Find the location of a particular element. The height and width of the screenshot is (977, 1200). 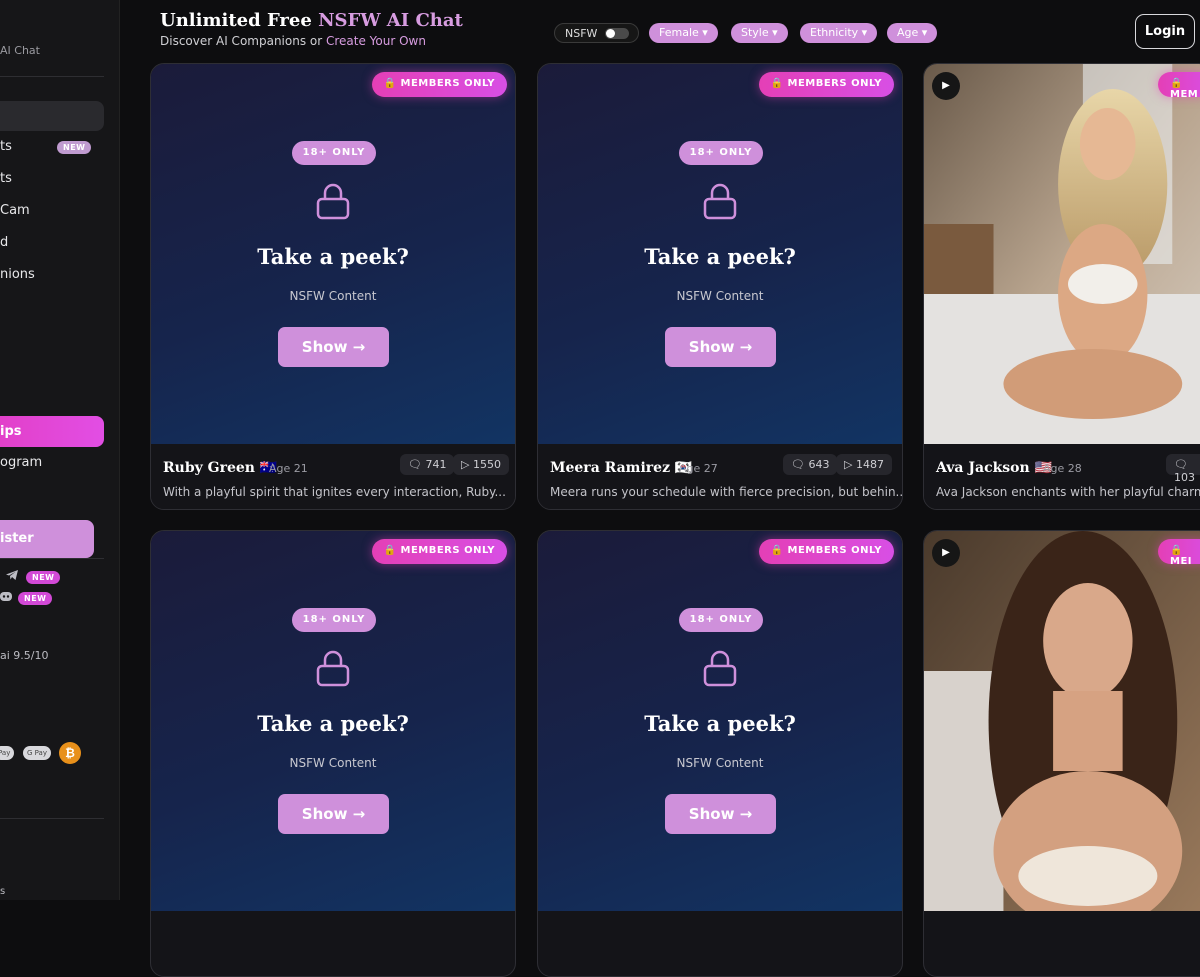

filter-style: Style ▾ is located at coordinates (759, 33).